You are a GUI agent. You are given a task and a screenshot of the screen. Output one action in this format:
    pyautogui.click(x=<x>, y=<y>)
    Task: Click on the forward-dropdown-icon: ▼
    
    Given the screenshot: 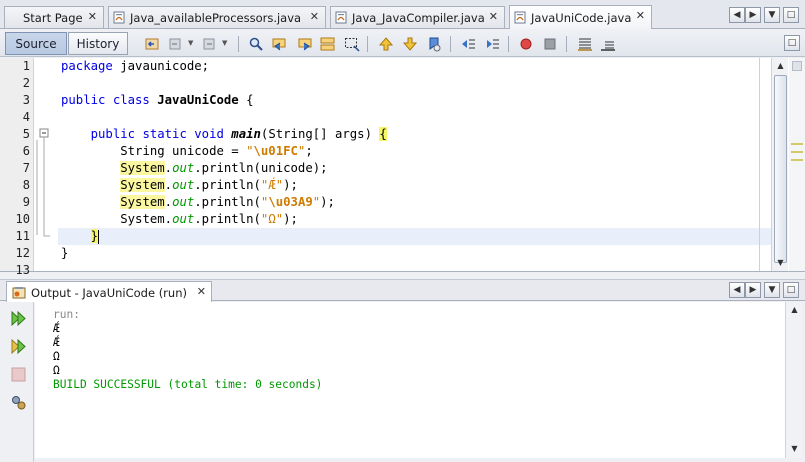 What is the action you would take?
    pyautogui.click(x=224, y=43)
    